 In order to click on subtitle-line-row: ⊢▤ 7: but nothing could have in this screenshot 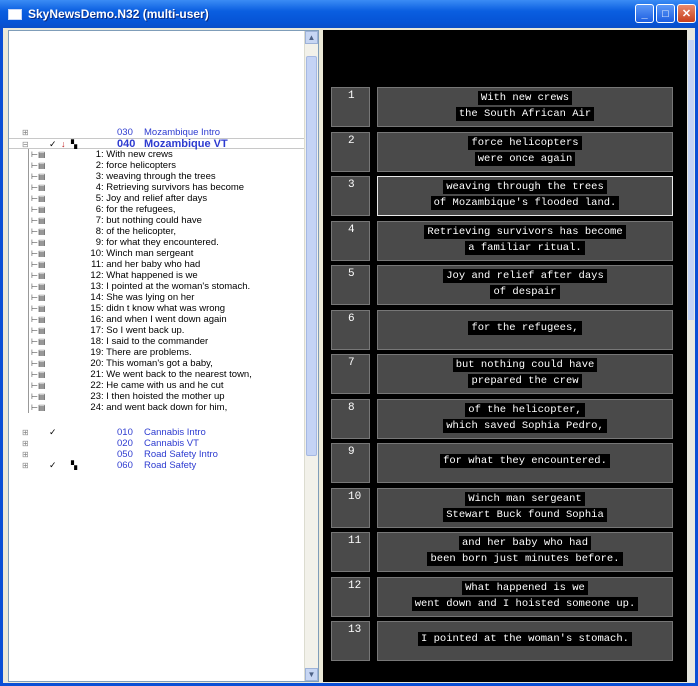, I will do `click(157, 220)`.